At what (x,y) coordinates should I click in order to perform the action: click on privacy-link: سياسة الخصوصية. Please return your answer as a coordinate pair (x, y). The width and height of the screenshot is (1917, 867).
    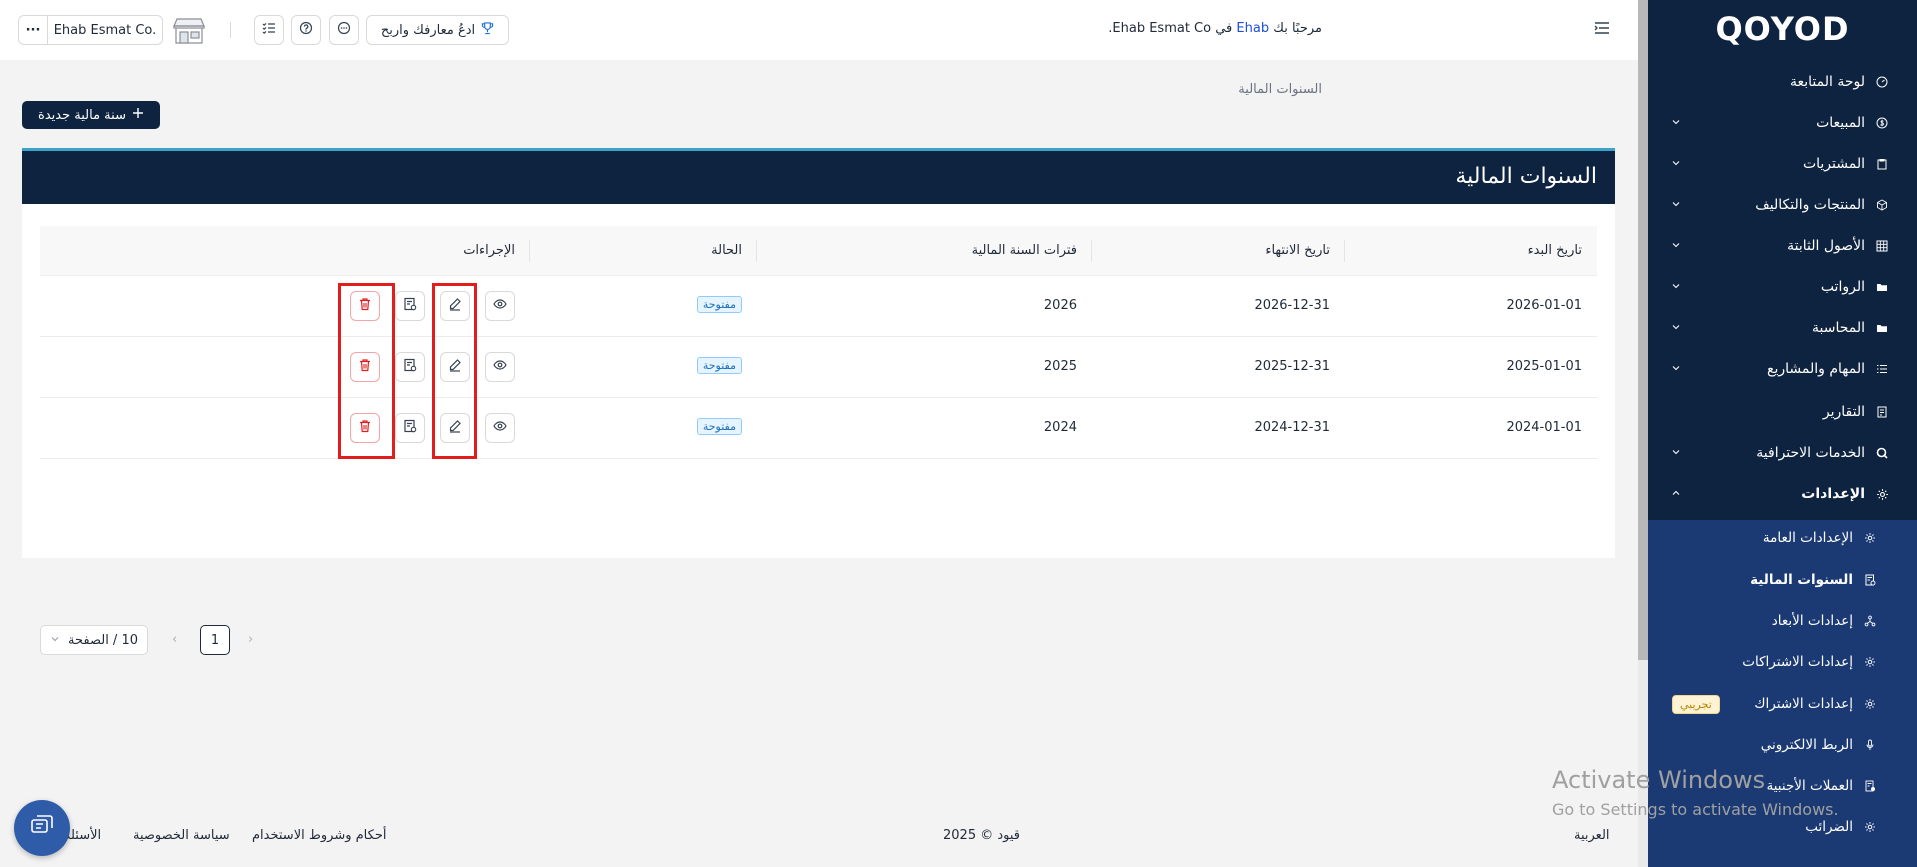
    Looking at the image, I should click on (181, 835).